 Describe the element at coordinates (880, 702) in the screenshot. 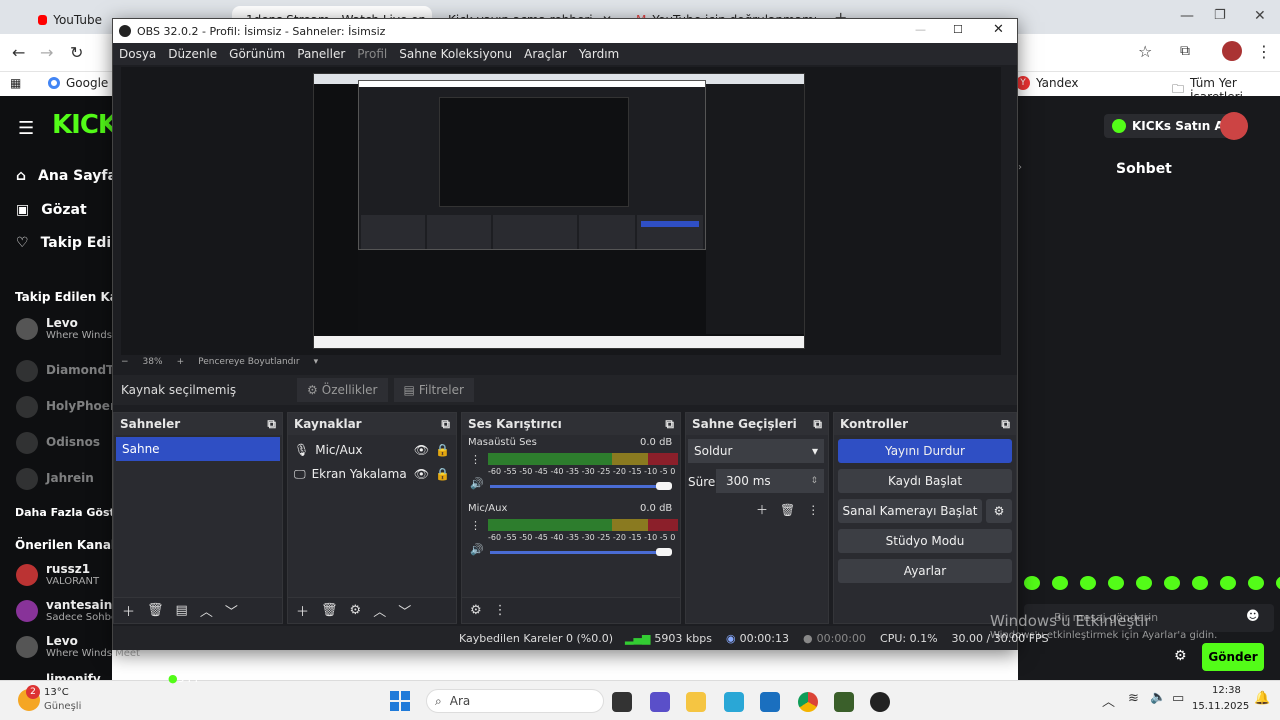

I see `obs-taskbar-icon` at that location.